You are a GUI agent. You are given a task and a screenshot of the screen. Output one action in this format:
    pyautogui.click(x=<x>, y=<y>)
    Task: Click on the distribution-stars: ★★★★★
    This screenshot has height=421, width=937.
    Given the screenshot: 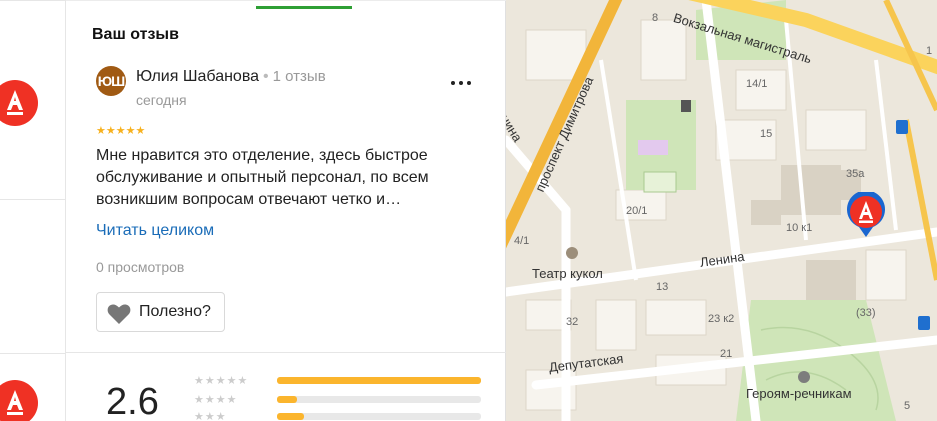 What is the action you would take?
    pyautogui.click(x=221, y=381)
    